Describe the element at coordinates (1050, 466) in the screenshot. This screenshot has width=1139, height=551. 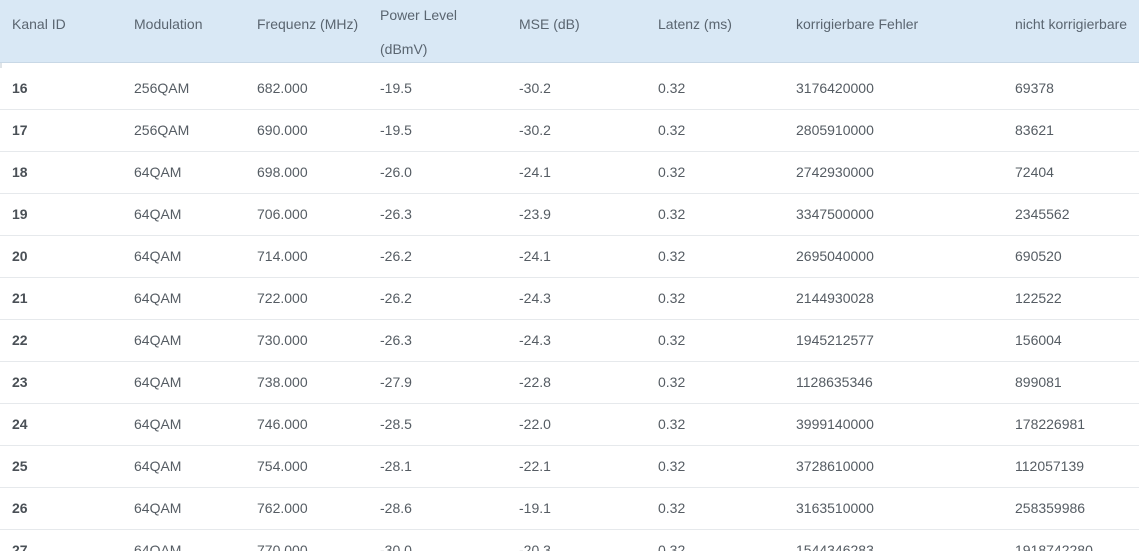
I see `cell-nicht-korrigierbare: 112057139` at that location.